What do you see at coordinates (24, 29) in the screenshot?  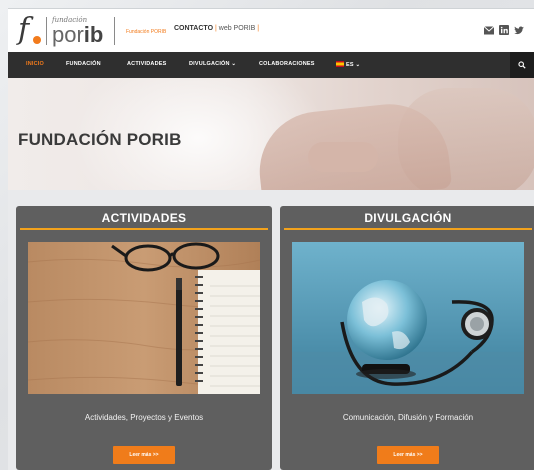 I see `logo-letter: f` at bounding box center [24, 29].